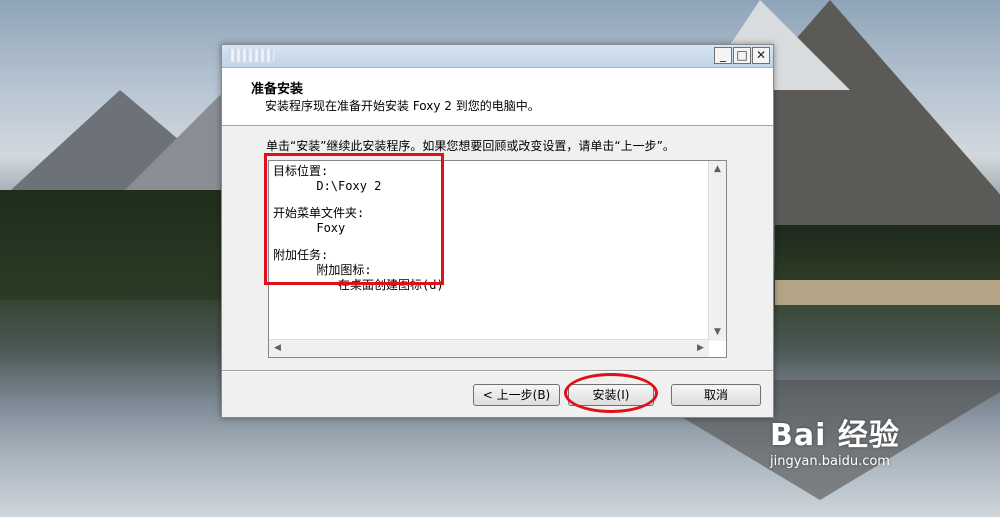 The height and width of the screenshot is (517, 1000). What do you see at coordinates (251, 55) in the screenshot?
I see `window-title-obscured` at bounding box center [251, 55].